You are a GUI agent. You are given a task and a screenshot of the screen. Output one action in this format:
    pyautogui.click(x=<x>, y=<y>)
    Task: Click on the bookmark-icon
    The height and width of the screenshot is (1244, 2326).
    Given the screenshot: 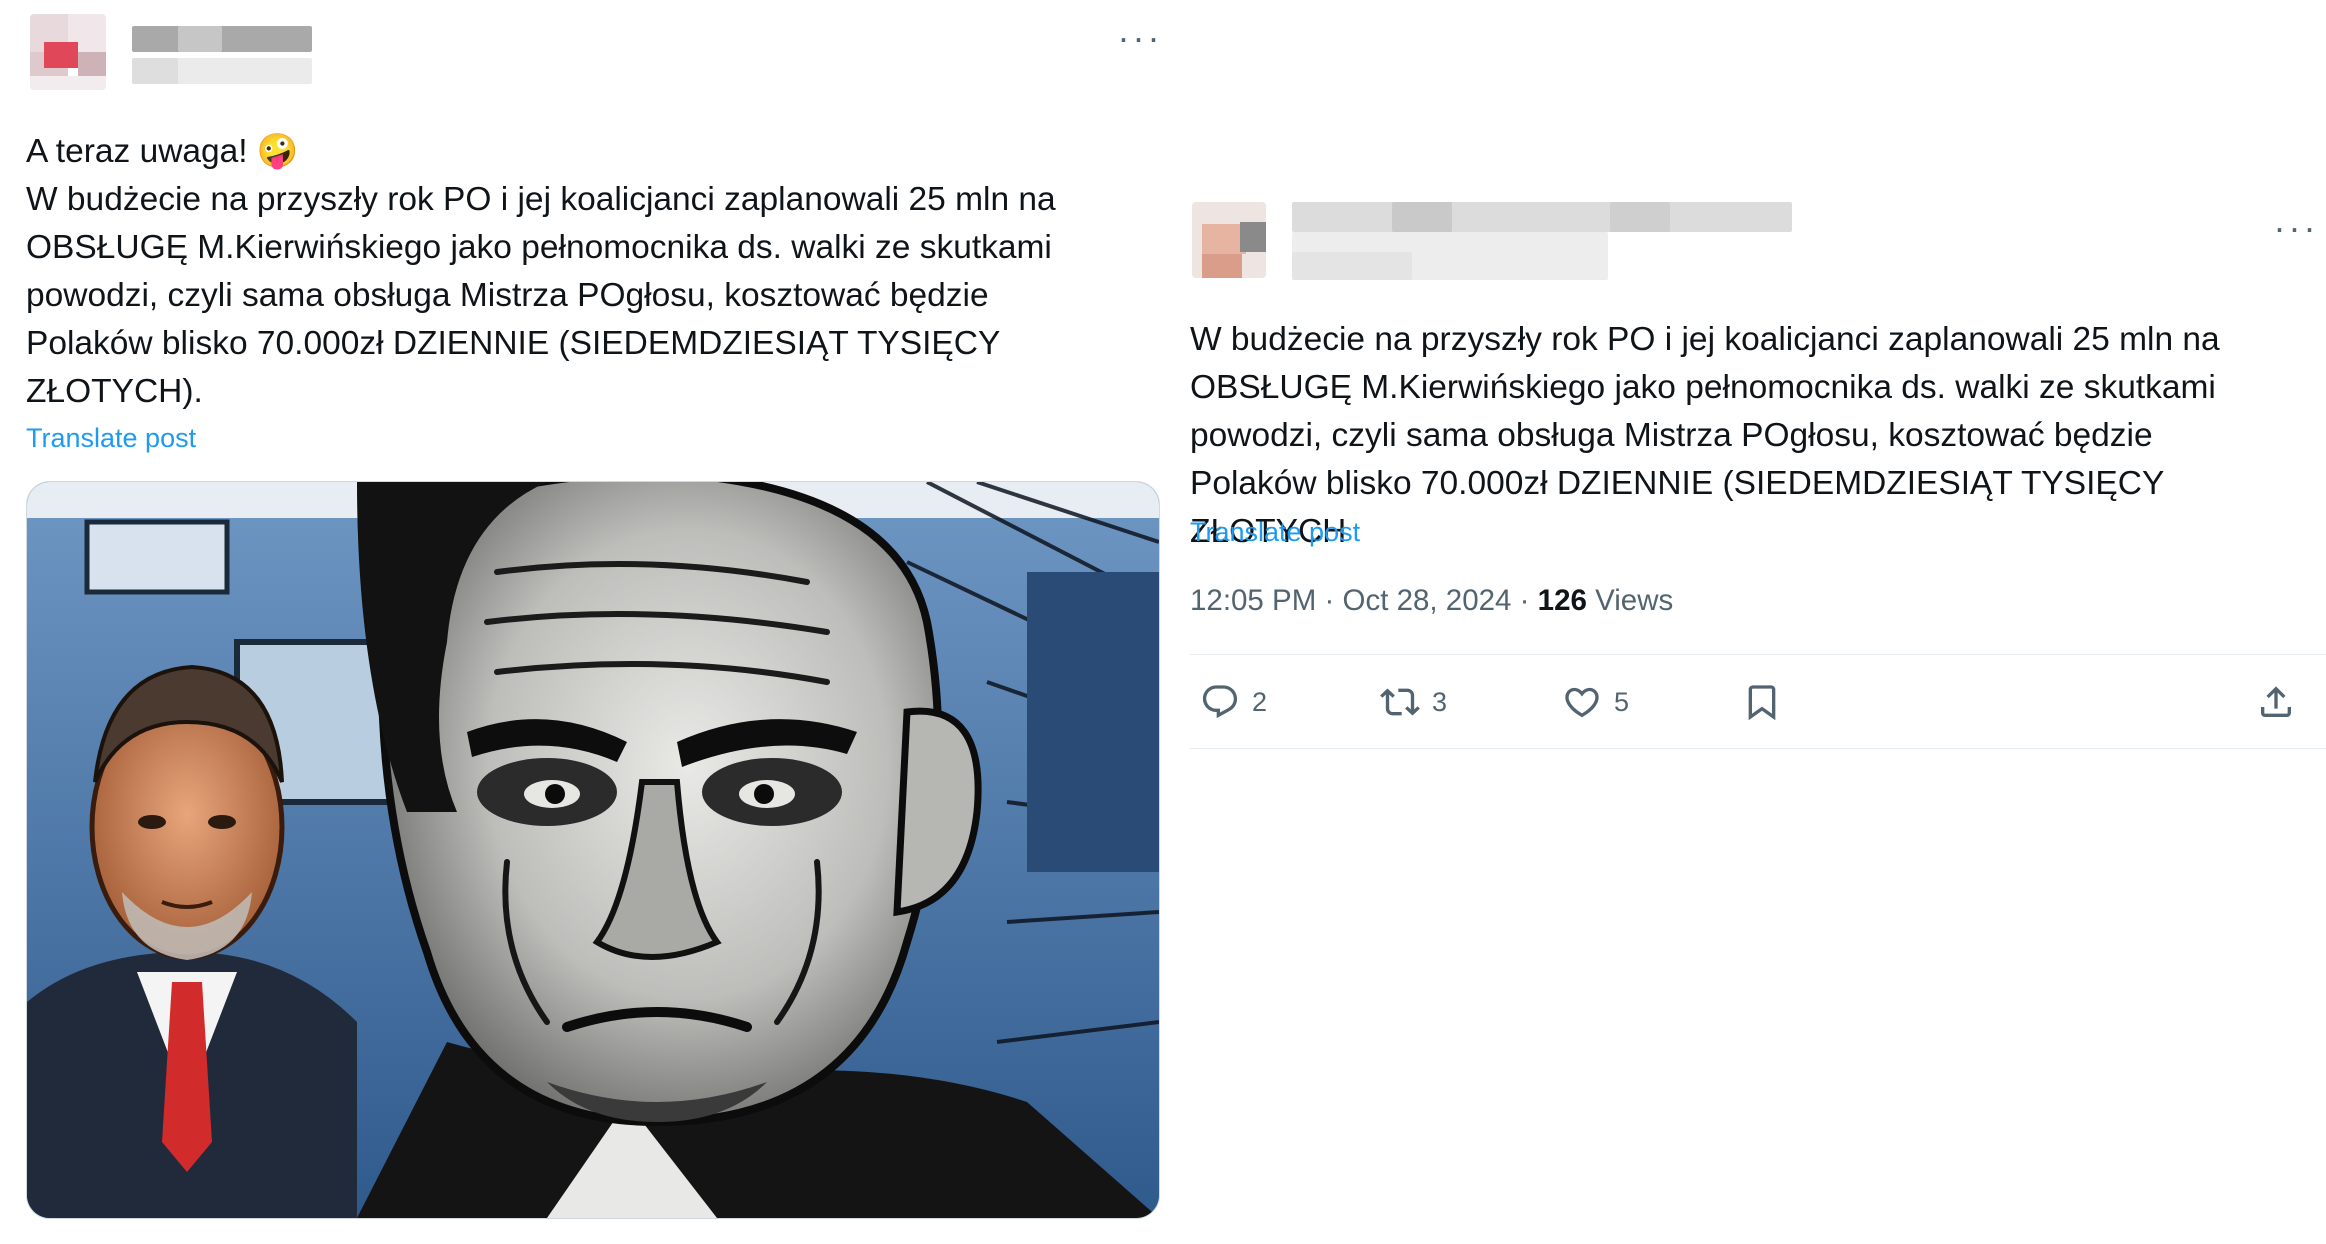 What is the action you would take?
    pyautogui.click(x=1762, y=703)
    